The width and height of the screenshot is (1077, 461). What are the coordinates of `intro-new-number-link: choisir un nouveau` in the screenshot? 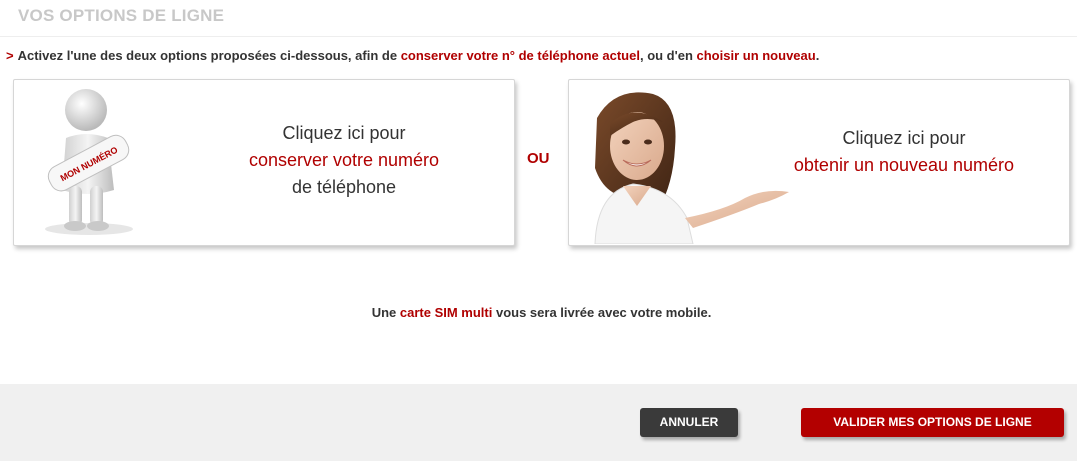 It's located at (756, 55).